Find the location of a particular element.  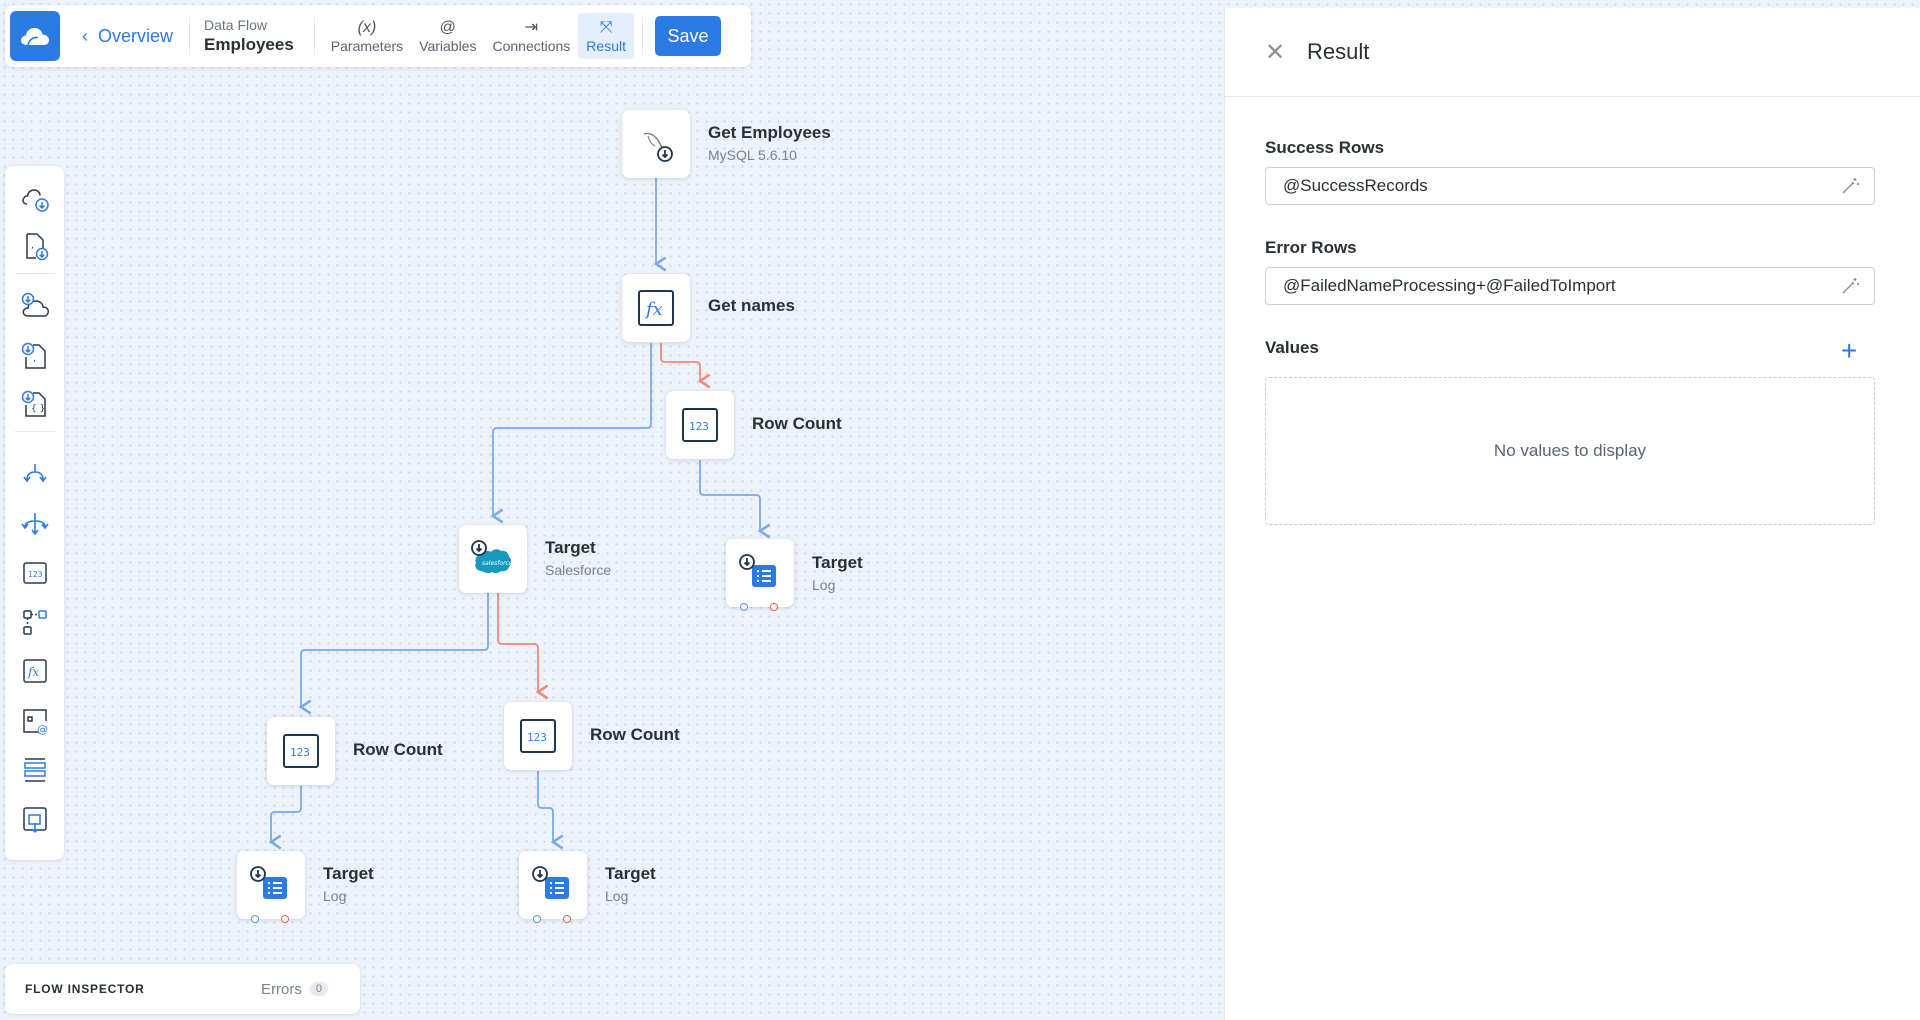

salesforce-icon: salesforce is located at coordinates (492, 557).